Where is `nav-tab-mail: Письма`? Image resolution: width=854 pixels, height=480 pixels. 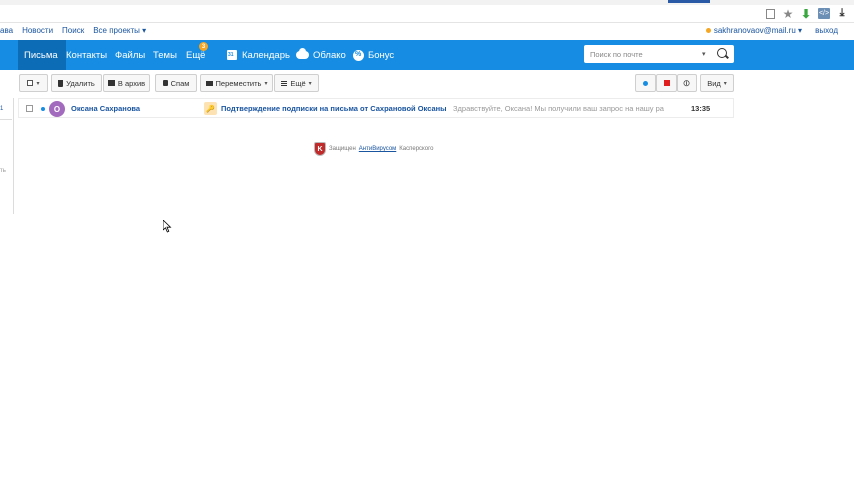 nav-tab-mail: Письма is located at coordinates (42, 55).